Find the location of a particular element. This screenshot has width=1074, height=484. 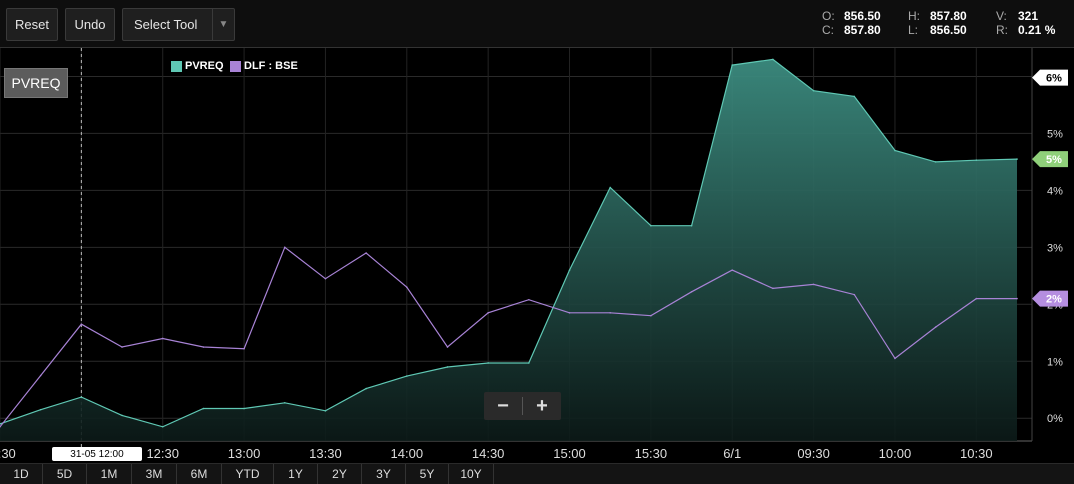

x-tick-label: 09:30 is located at coordinates (813, 453).